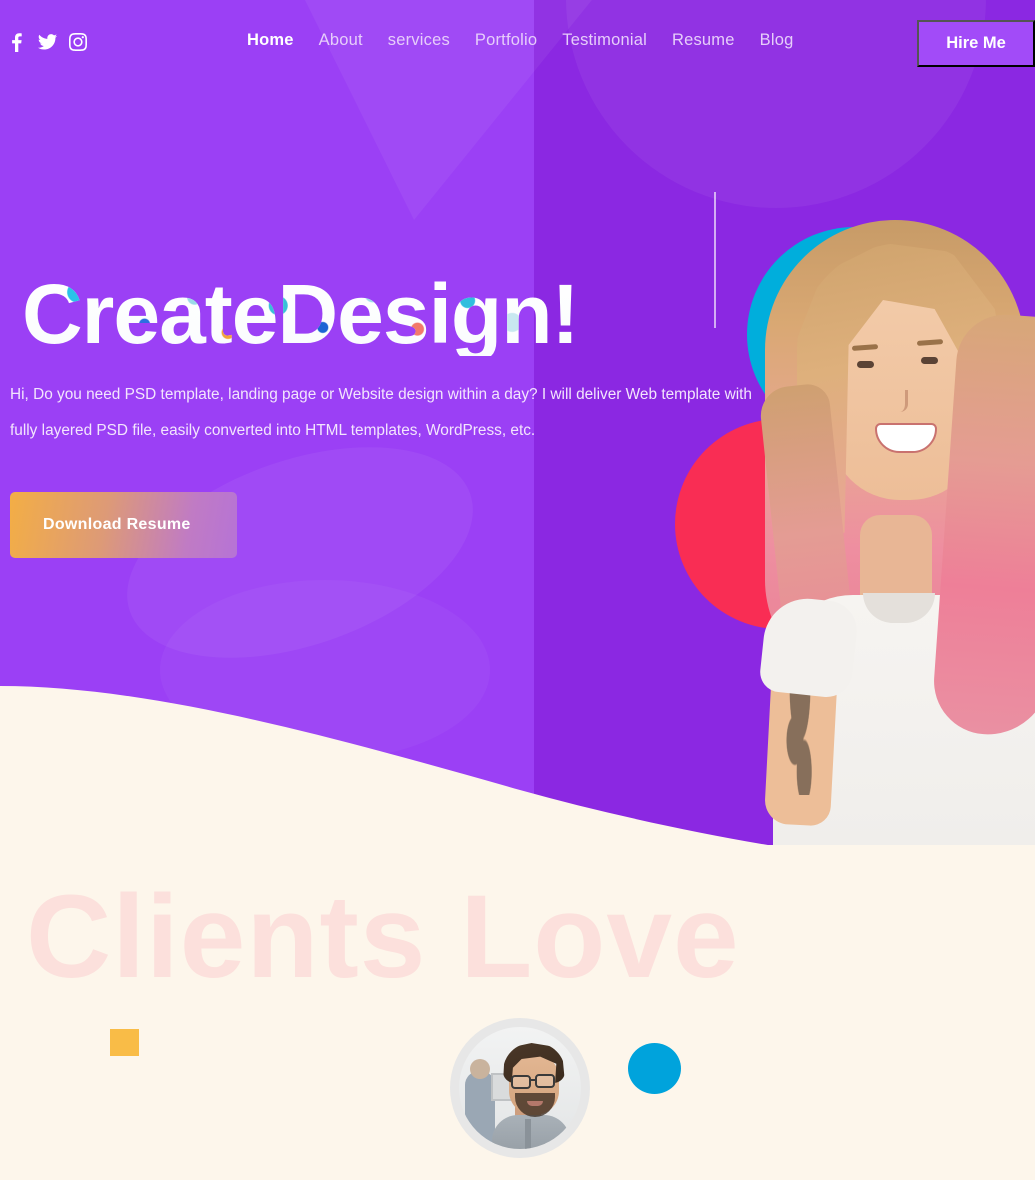 The height and width of the screenshot is (1180, 1035). I want to click on nav-item-blog: Blog, so click(777, 40).